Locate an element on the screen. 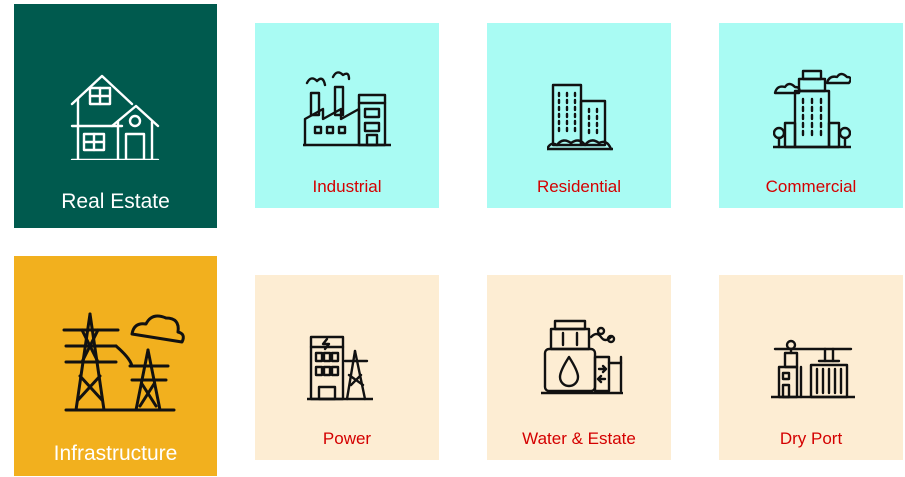 The width and height of the screenshot is (905, 477). house-icon is located at coordinates (114, 114).